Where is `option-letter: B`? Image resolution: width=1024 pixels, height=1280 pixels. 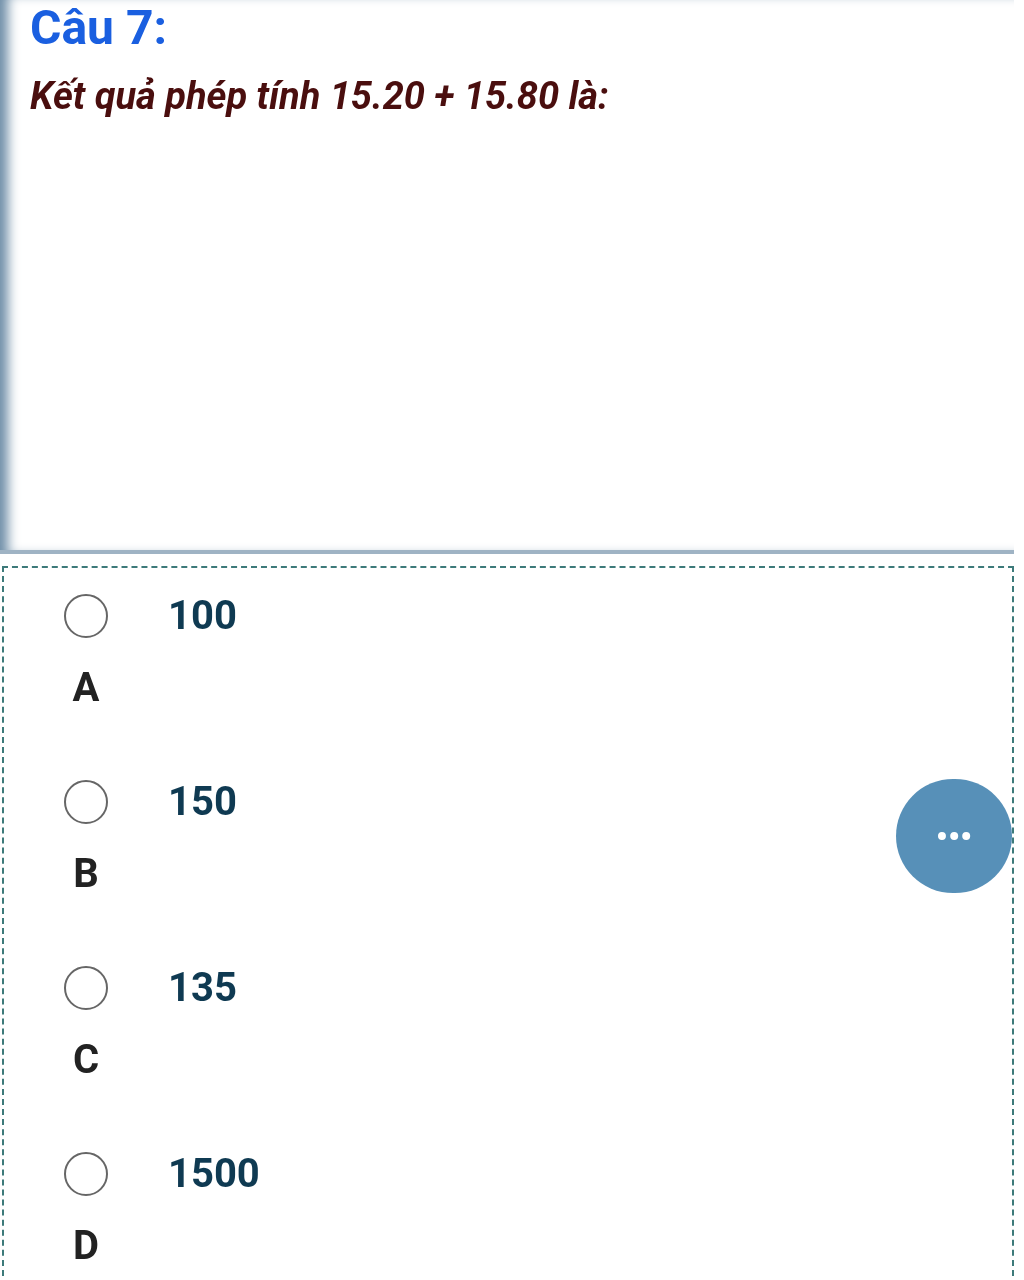 option-letter: B is located at coordinates (86, 874).